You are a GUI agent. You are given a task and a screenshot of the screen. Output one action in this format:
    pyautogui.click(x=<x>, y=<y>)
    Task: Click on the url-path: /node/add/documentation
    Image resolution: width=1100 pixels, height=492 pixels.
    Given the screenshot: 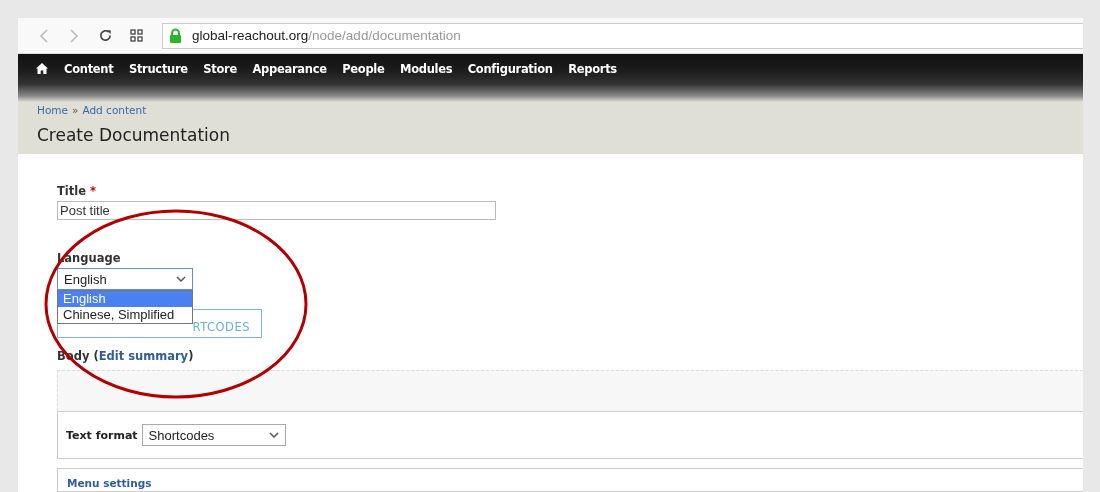 What is the action you would take?
    pyautogui.click(x=384, y=35)
    